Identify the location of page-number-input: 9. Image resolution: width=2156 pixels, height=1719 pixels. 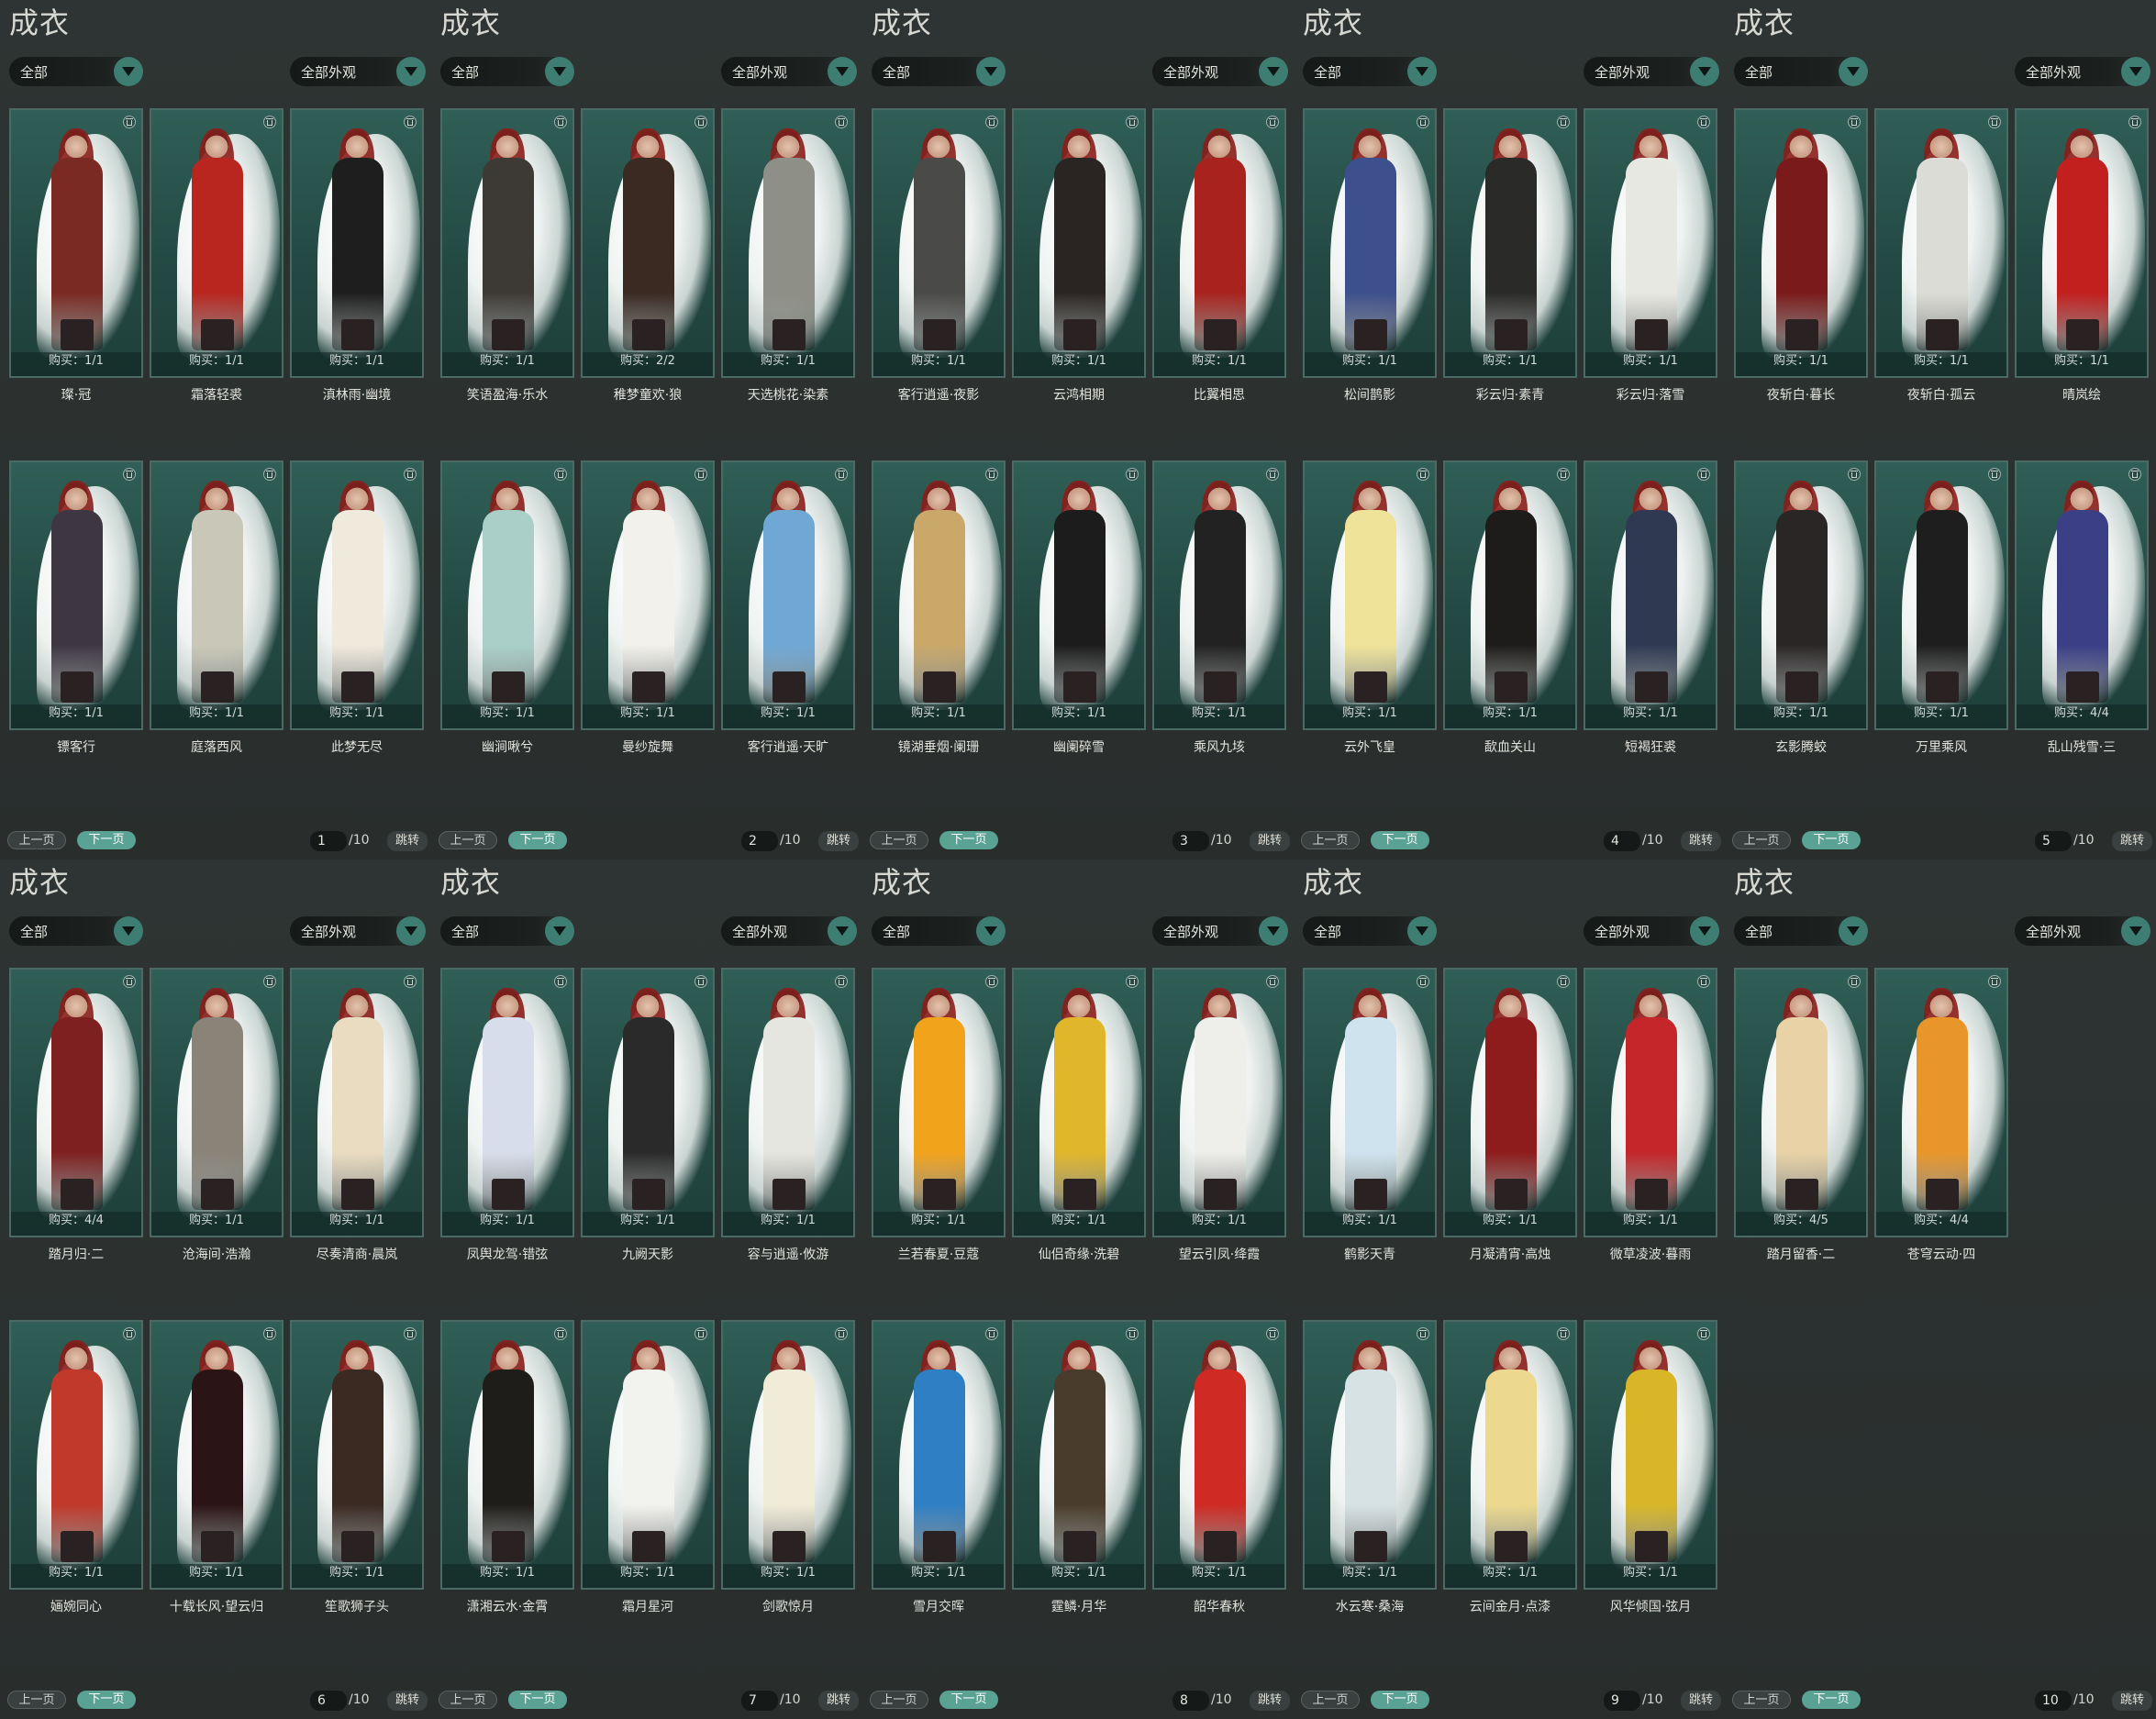
(1622, 1701).